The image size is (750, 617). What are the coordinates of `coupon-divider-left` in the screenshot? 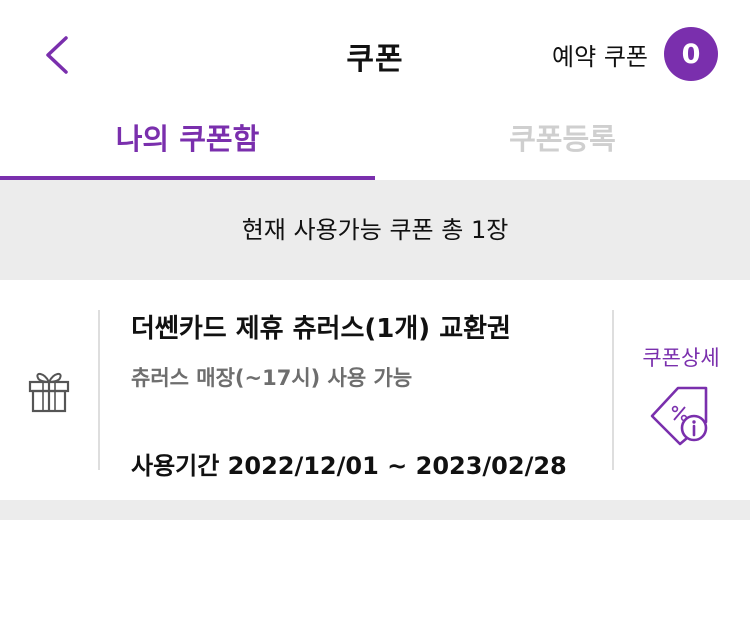 It's located at (99, 390).